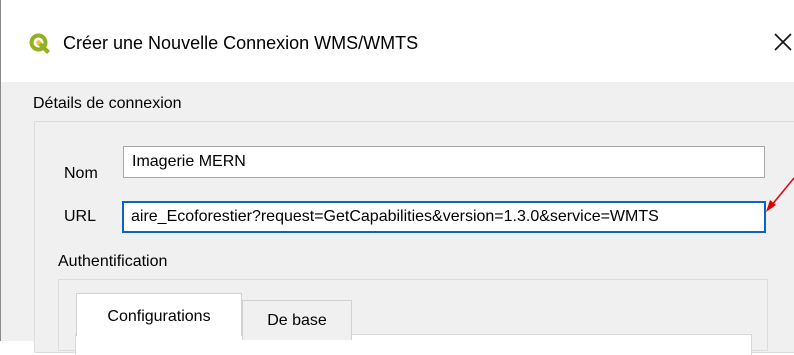  Describe the element at coordinates (241, 43) in the screenshot. I see `window-title: Créer une Nouvelle Connexion WMS/WMTS` at that location.